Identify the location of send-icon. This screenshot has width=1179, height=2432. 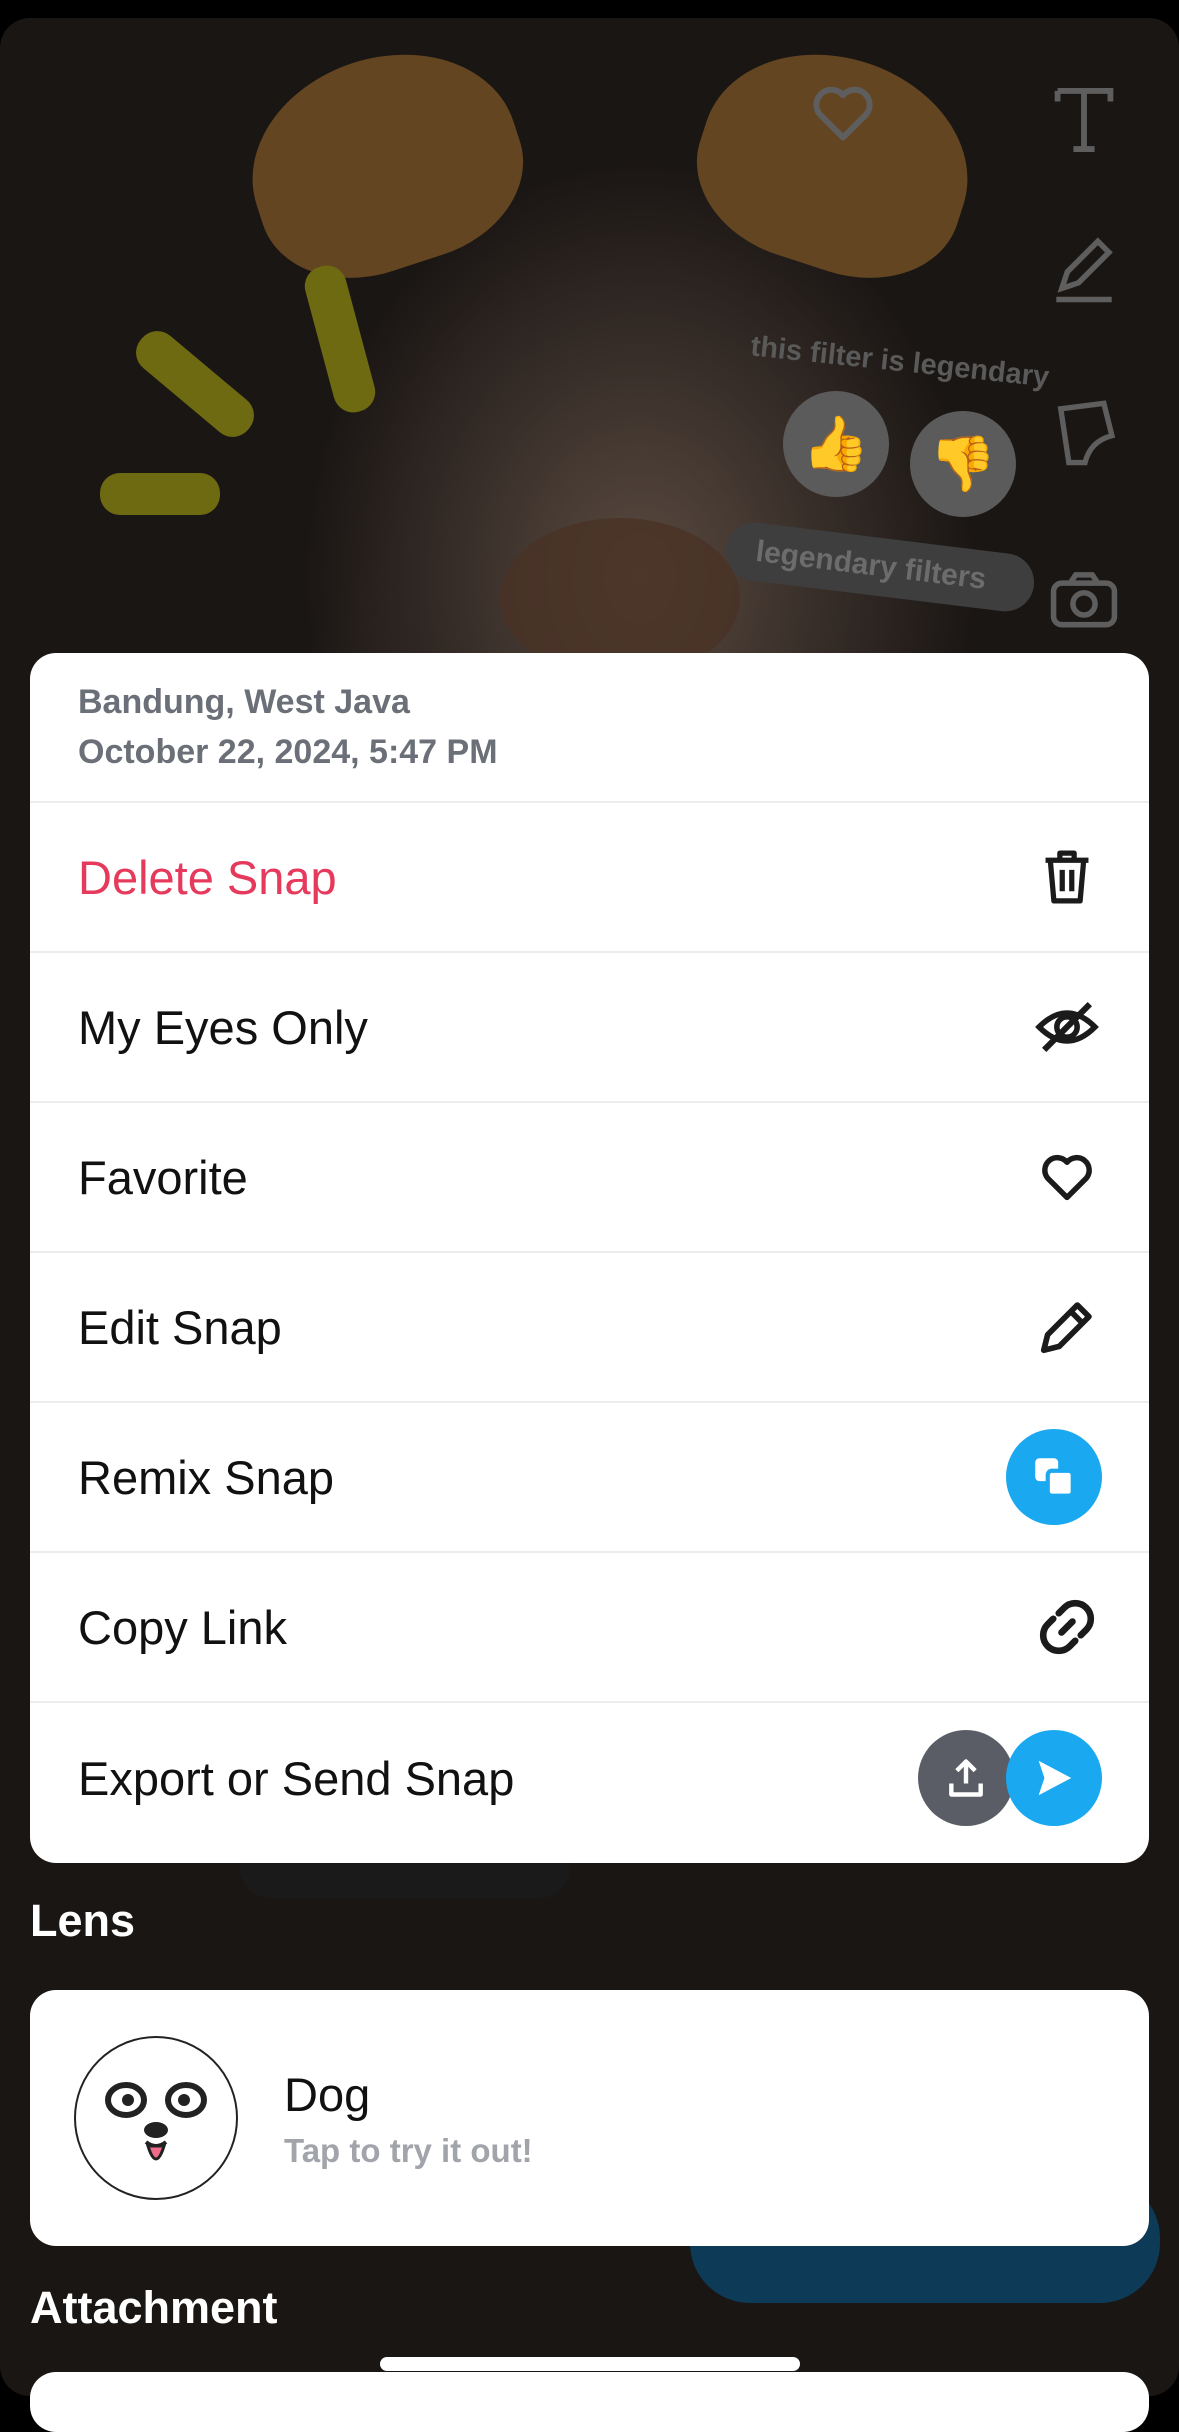
(1054, 1778).